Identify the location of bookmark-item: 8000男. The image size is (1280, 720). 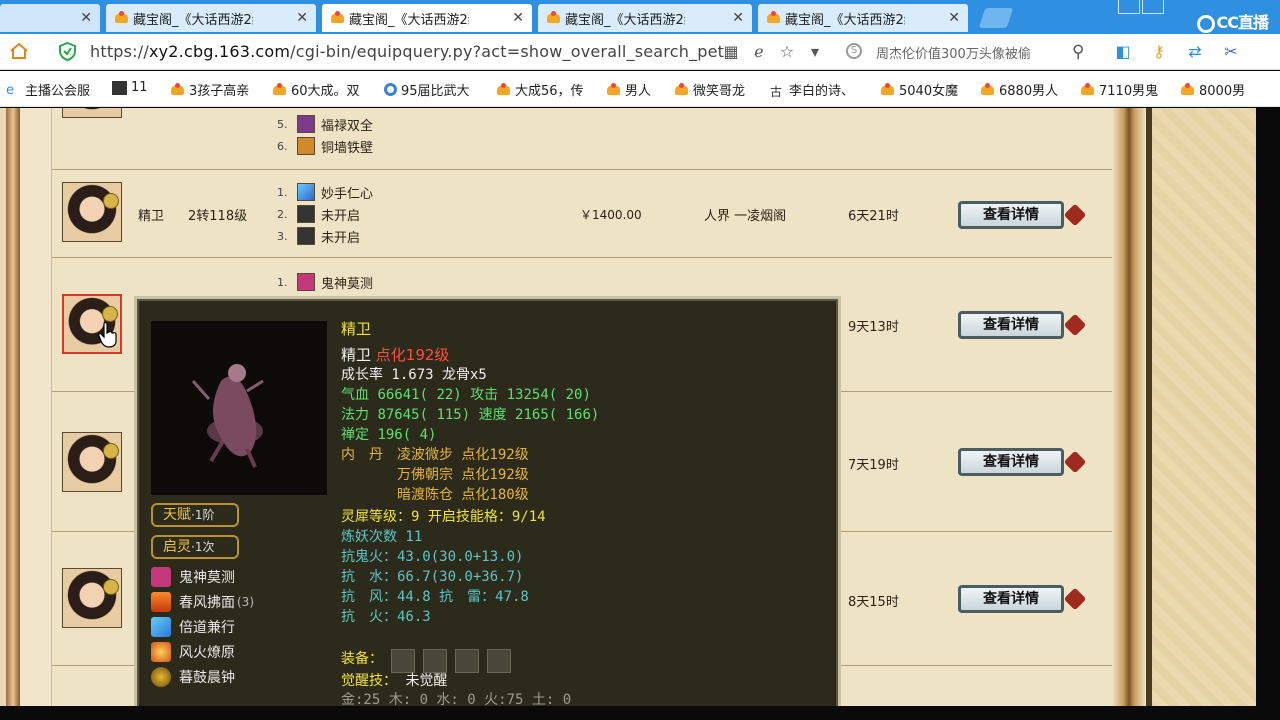
(1212, 89).